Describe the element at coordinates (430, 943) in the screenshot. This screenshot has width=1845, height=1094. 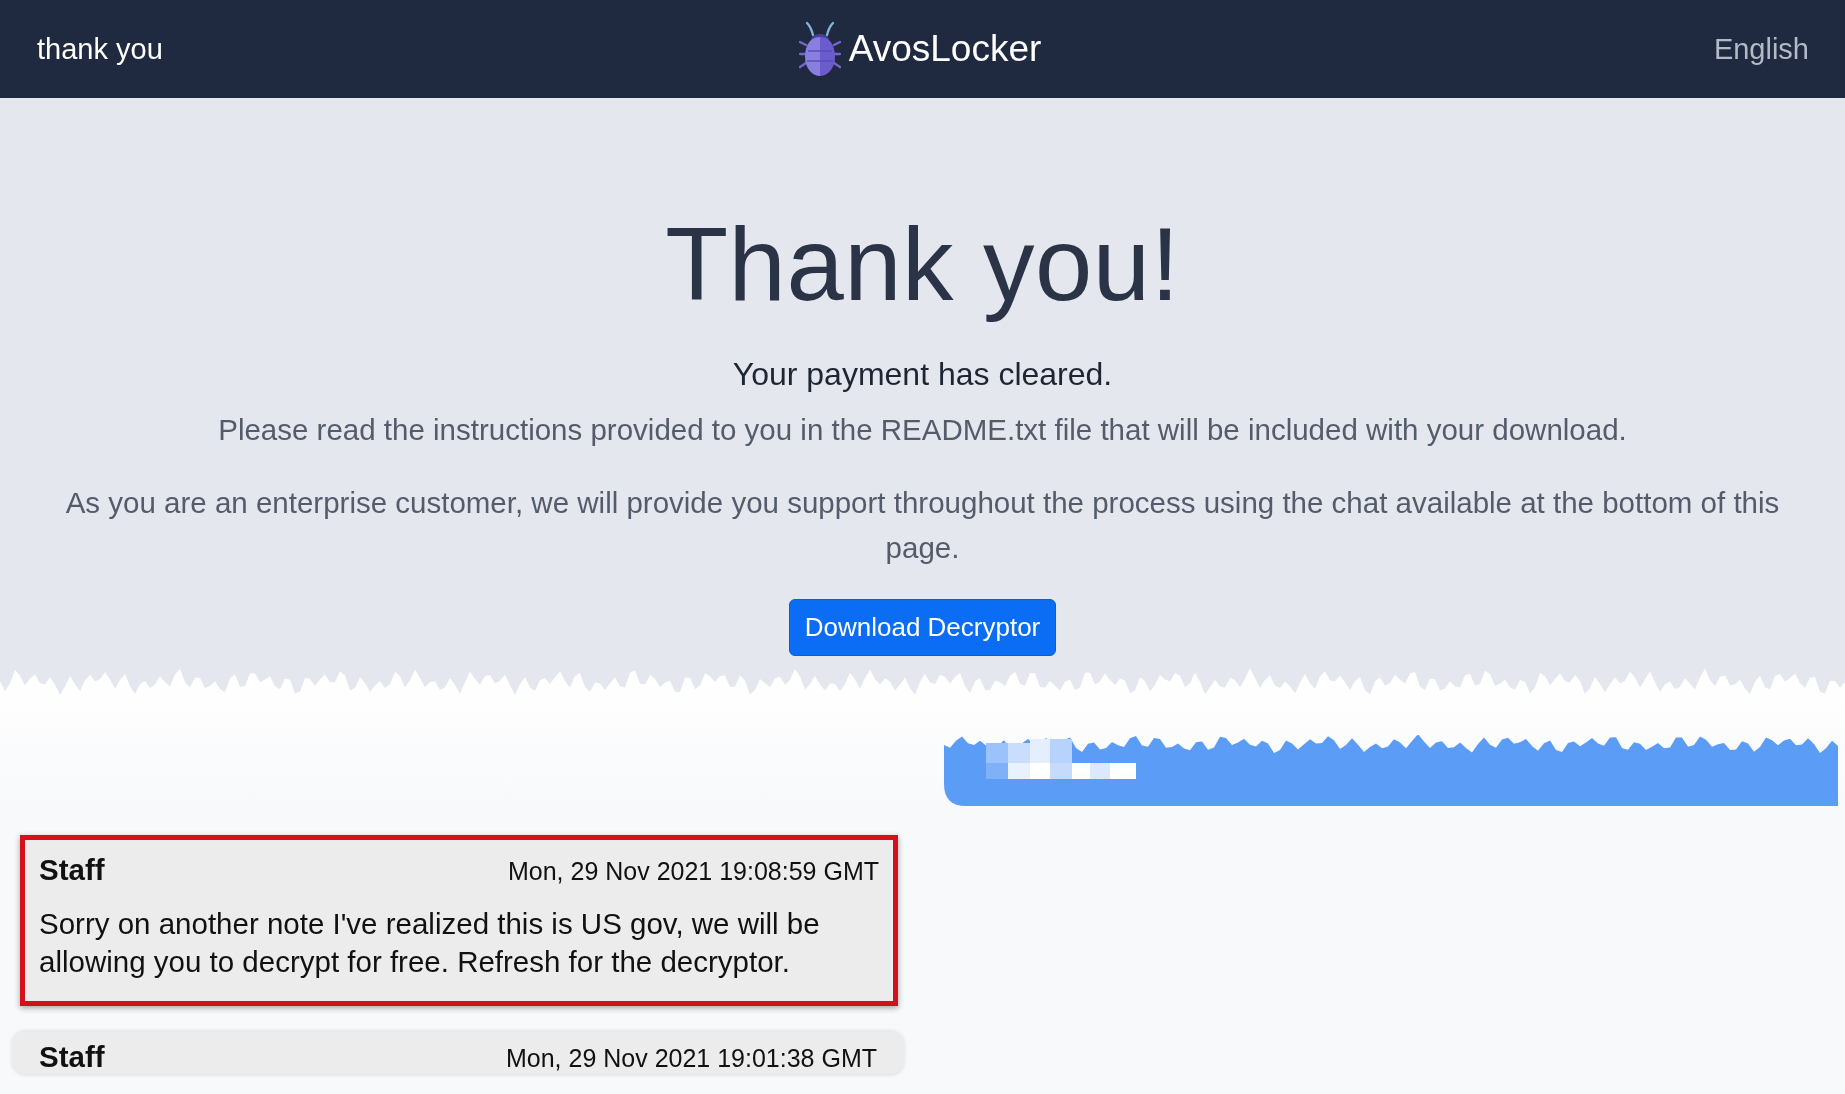
I see `message-text: Sorry on another note I've realized this is US gov, we will be allowing you to decrypt for free. Refresh for the decryptor.` at that location.